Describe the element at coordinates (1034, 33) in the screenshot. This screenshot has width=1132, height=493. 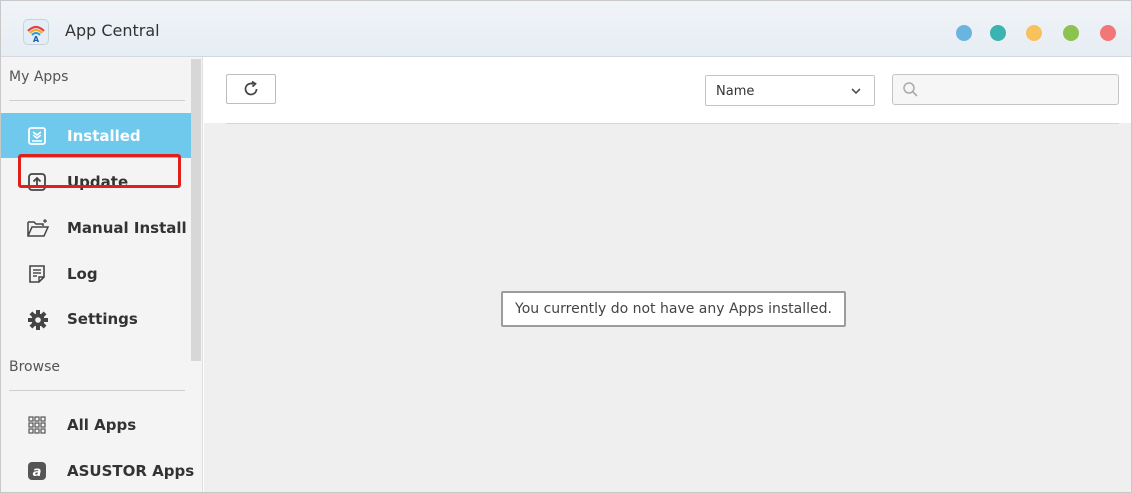
I see `window-dot-yellow` at that location.